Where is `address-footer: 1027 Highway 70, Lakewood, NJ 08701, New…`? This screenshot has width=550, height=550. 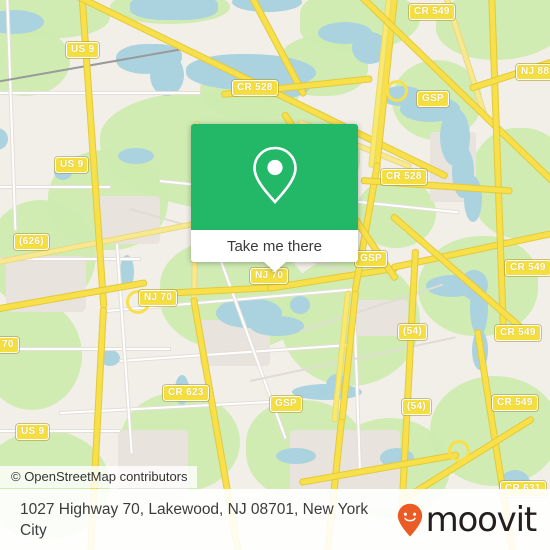 address-footer: 1027 Highway 70, Lakewood, NJ 08701, New… is located at coordinates (275, 519).